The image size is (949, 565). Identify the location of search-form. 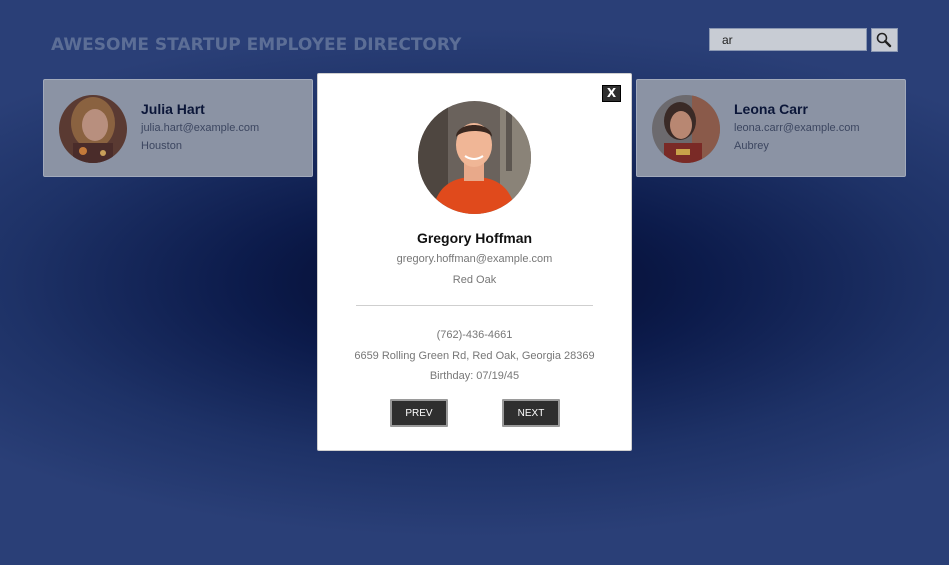
(803, 40).